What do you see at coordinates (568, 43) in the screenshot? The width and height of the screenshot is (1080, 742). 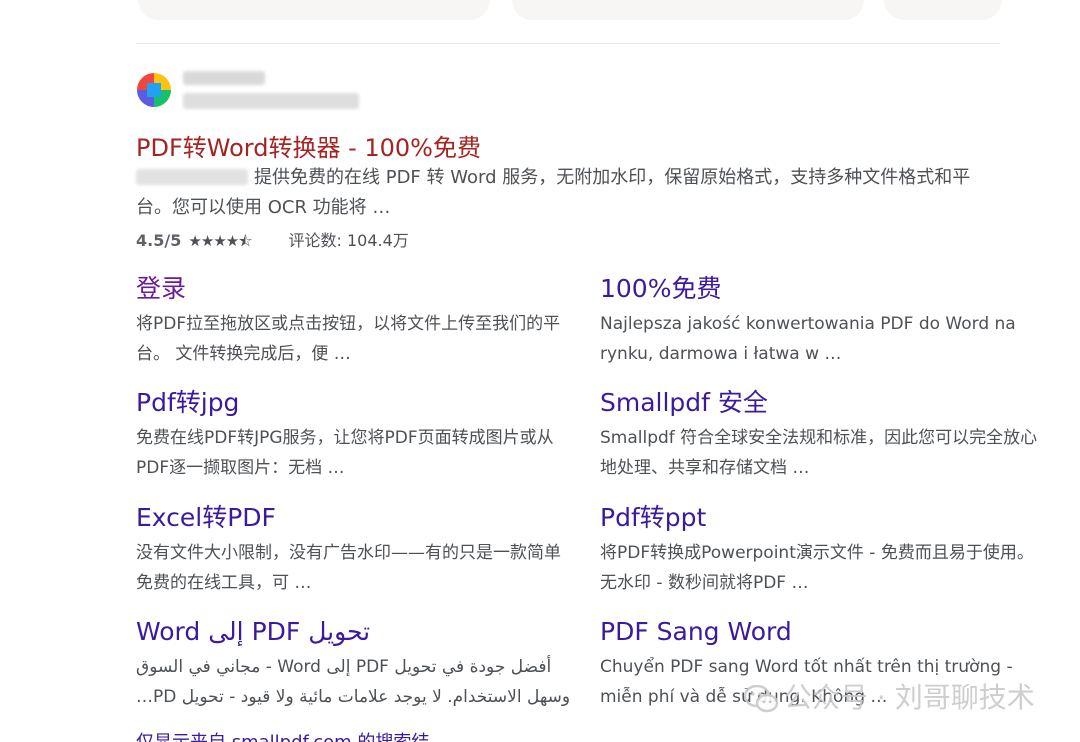 I see `divider` at bounding box center [568, 43].